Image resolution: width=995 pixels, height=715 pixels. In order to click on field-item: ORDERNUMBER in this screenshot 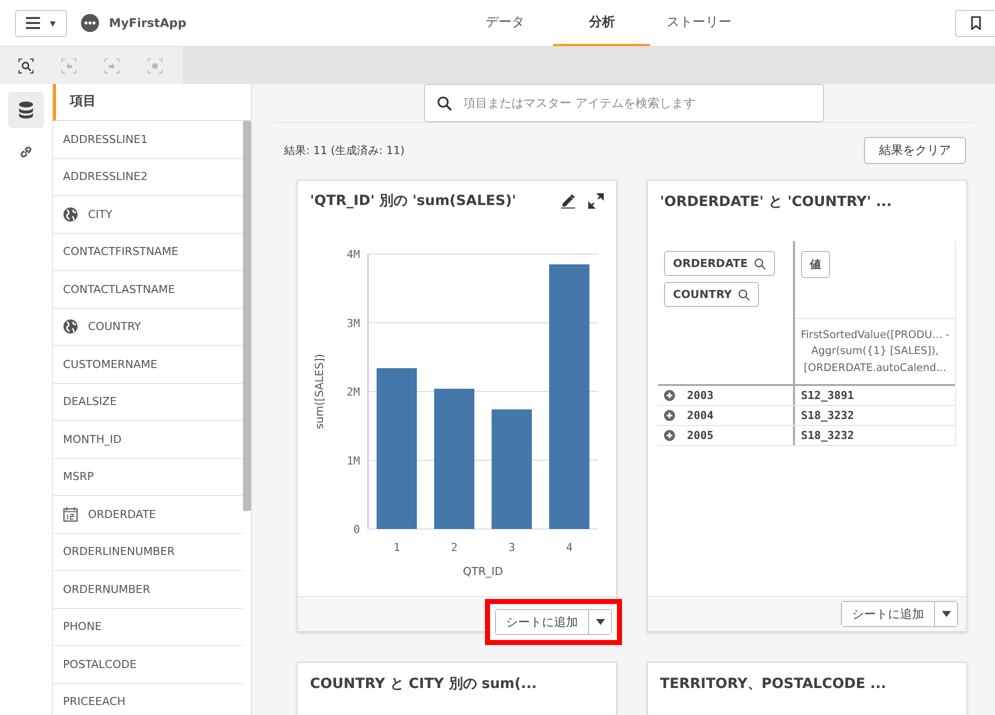, I will do `click(148, 589)`.